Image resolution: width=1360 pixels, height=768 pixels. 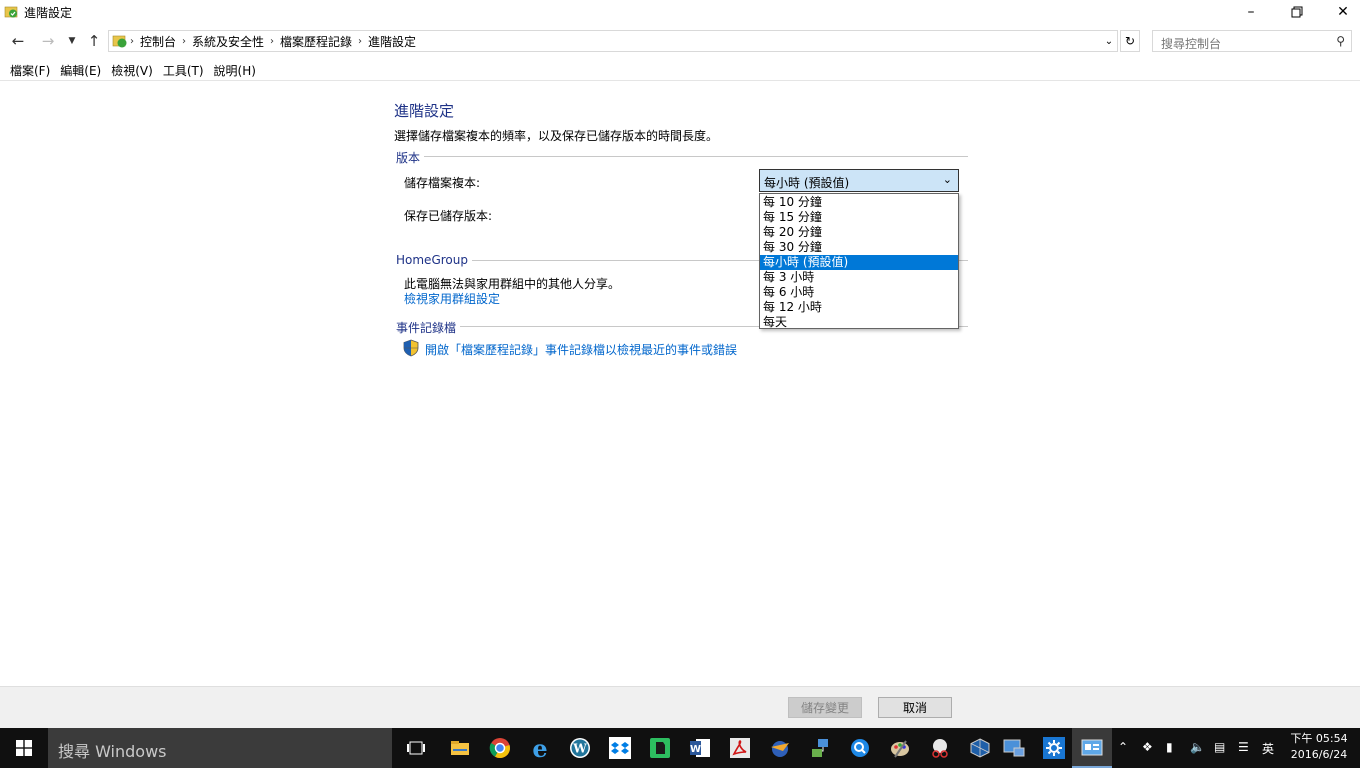 I want to click on refresh-icon: ↻, so click(x=1130, y=41).